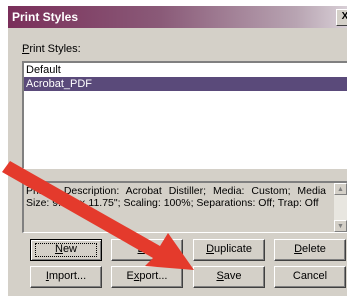 This screenshot has width=347, height=297. I want to click on duplicate-button: Duplicate, so click(229, 250).